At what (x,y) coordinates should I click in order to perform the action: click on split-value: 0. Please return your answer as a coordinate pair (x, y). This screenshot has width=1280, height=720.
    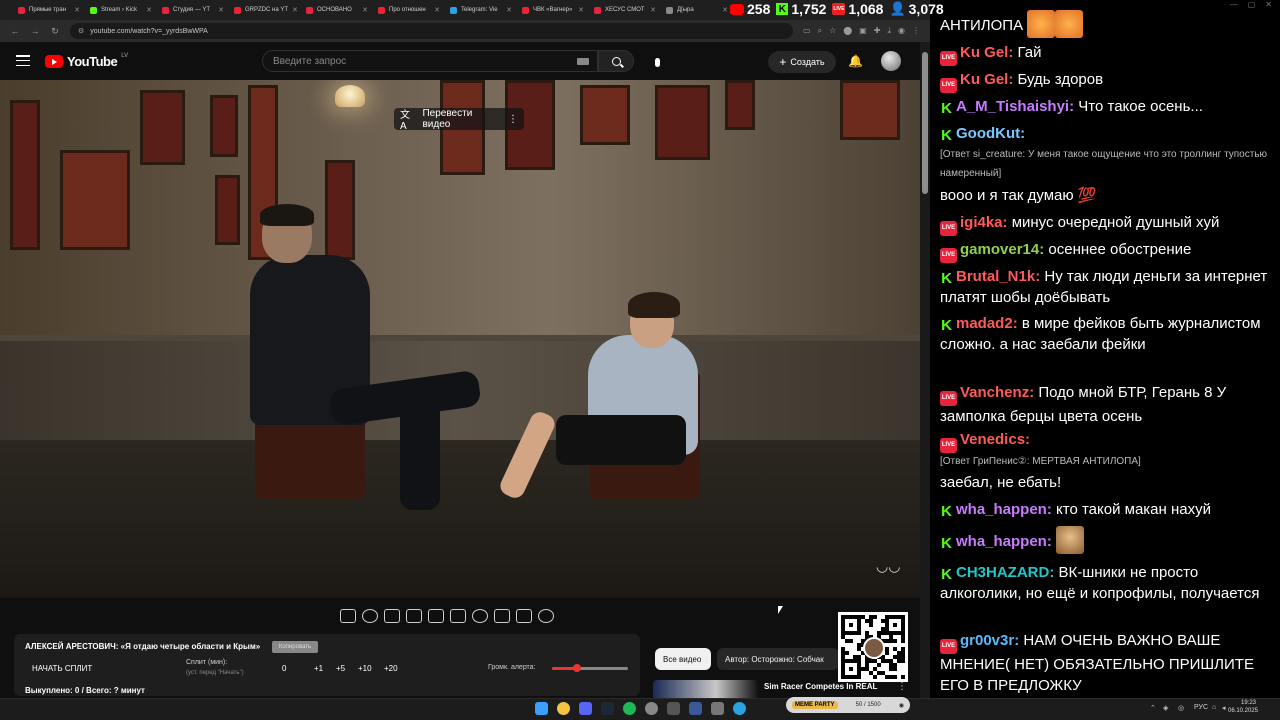
    Looking at the image, I should click on (284, 668).